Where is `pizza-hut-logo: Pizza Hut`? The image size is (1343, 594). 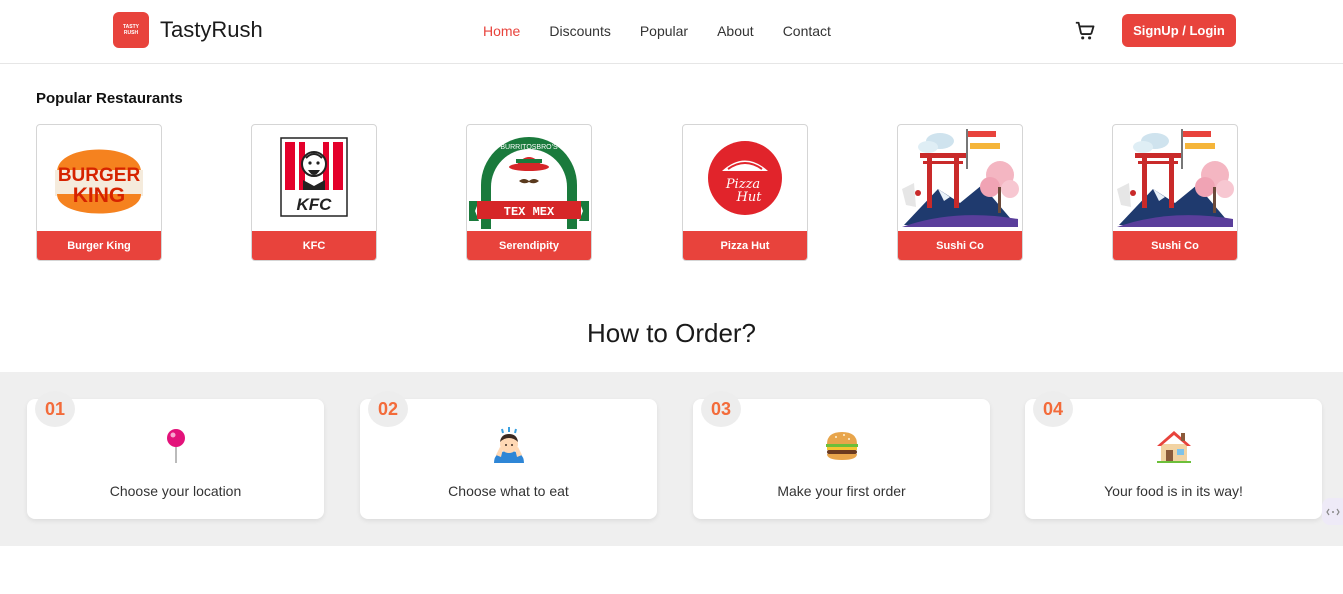
pizza-hut-logo: Pizza Hut is located at coordinates (745, 177).